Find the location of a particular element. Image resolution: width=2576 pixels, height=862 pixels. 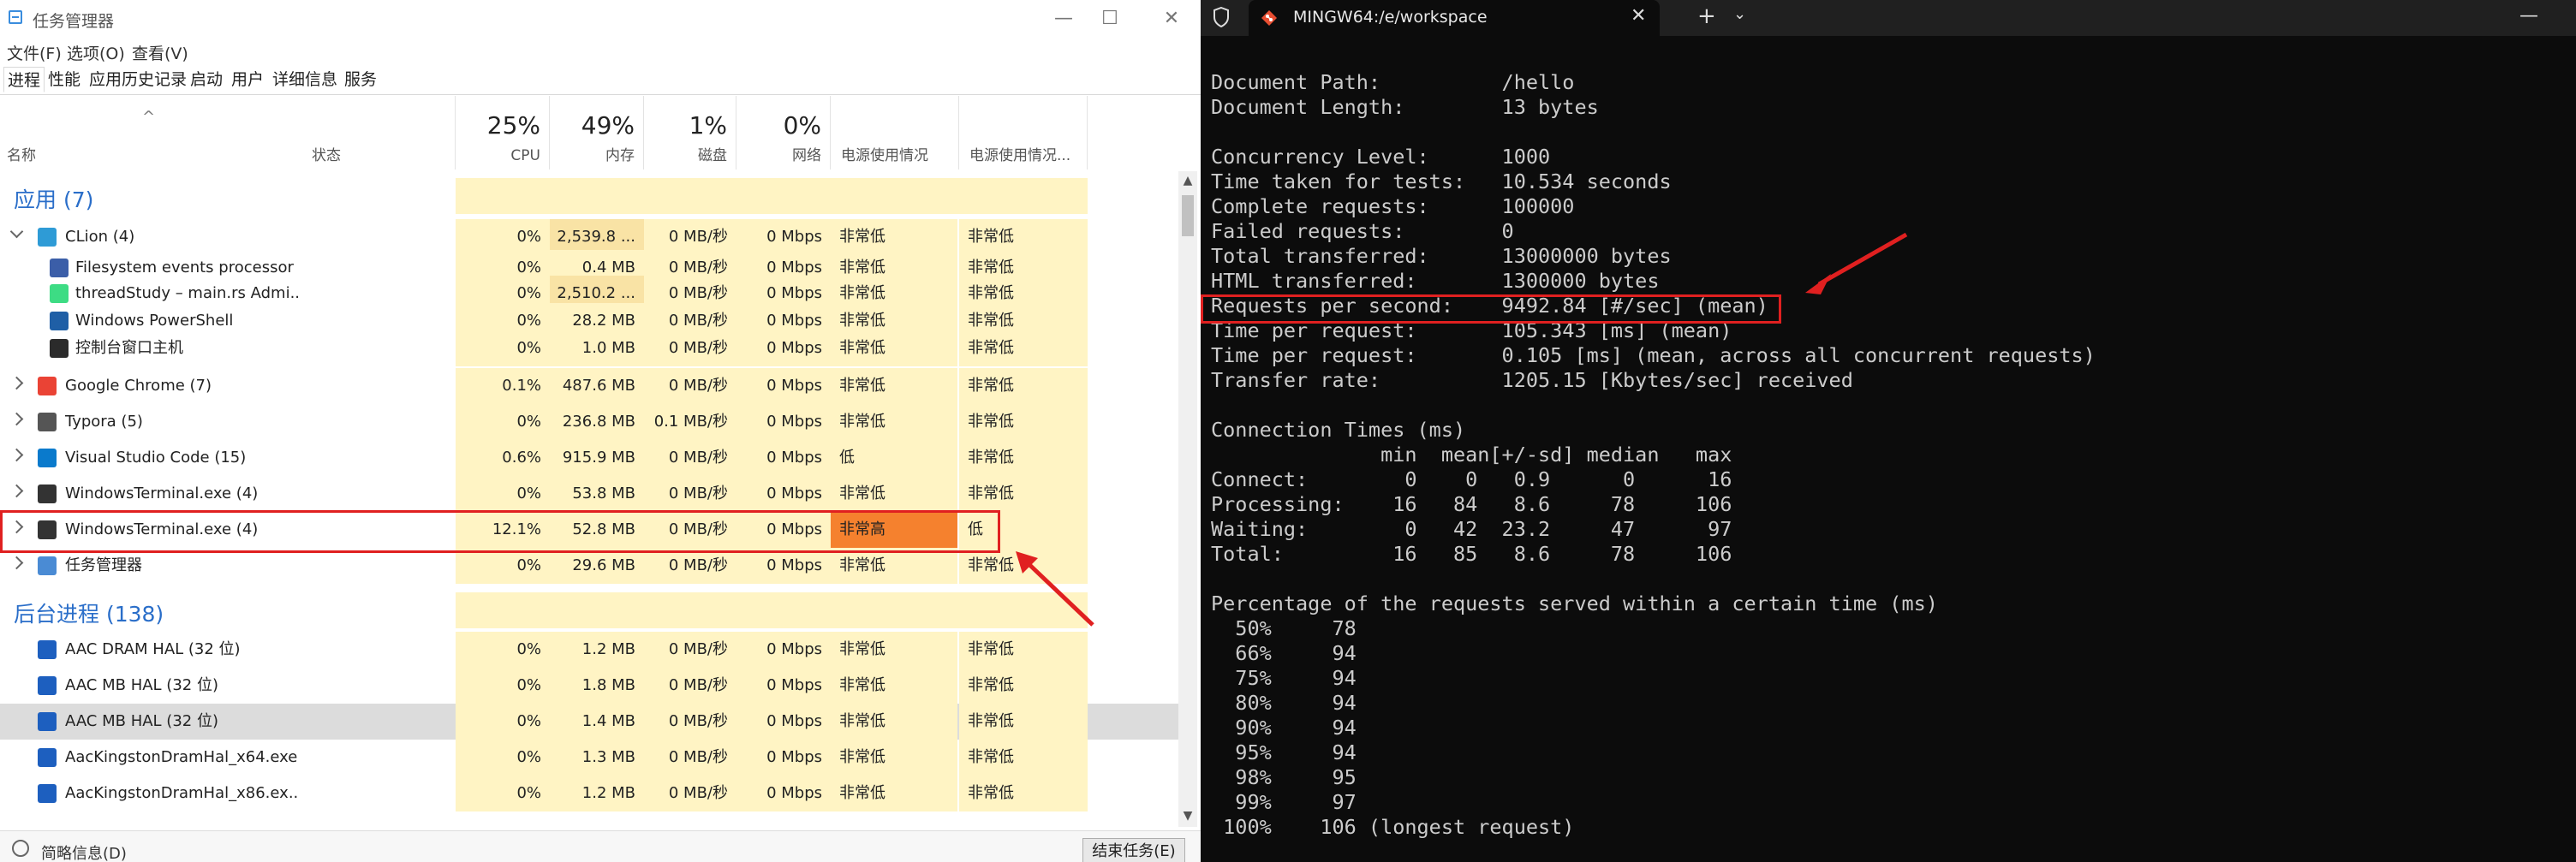

terminal-line: 75% 94 is located at coordinates (1284, 678).